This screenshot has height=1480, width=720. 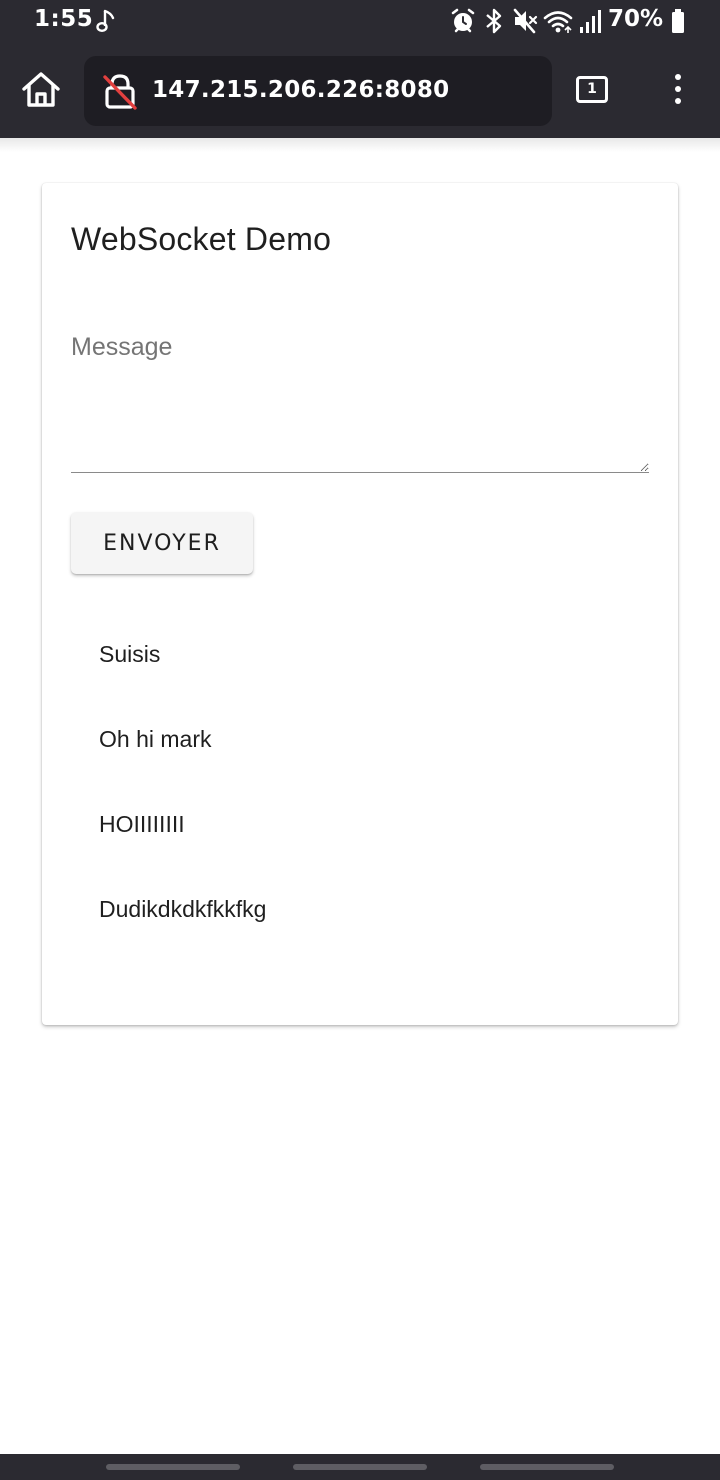 What do you see at coordinates (64, 19) in the screenshot?
I see `status-time: 1:55` at bounding box center [64, 19].